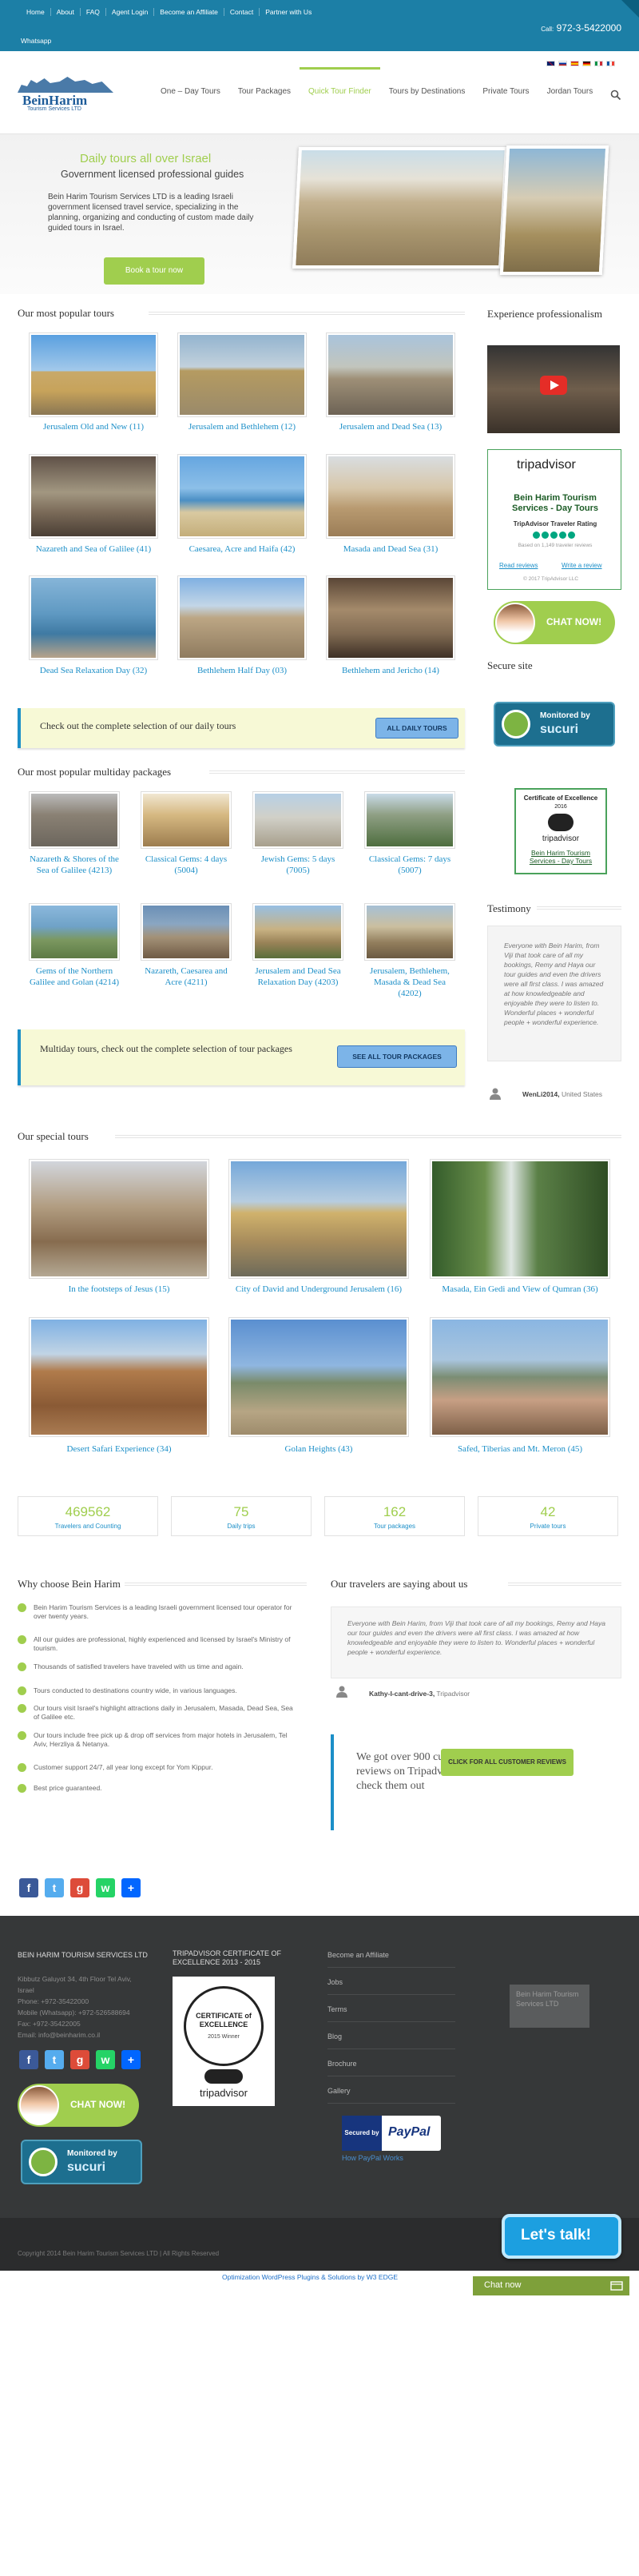 Image resolution: width=639 pixels, height=2576 pixels. I want to click on tour-caption: Nazareth and Sea of Galilee (41), so click(93, 549).